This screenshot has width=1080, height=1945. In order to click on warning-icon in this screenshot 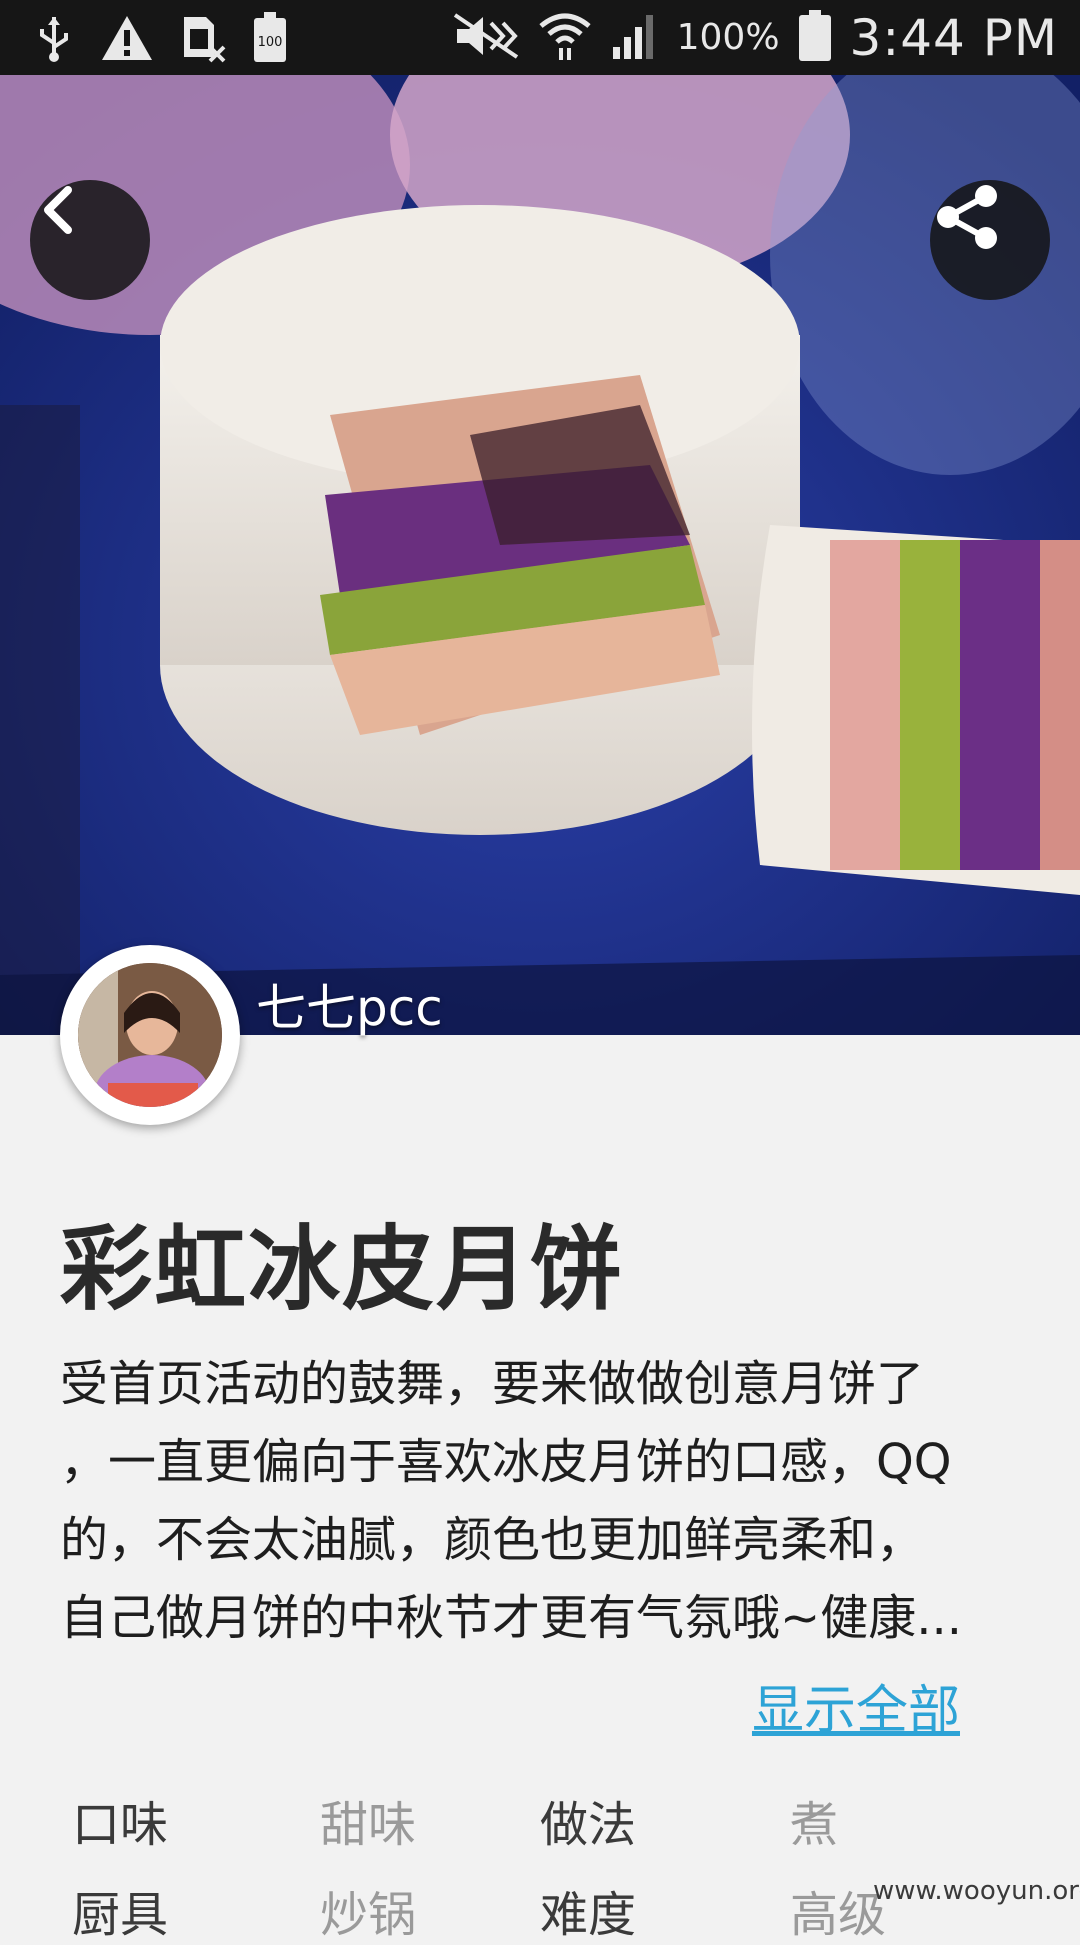, I will do `click(127, 40)`.